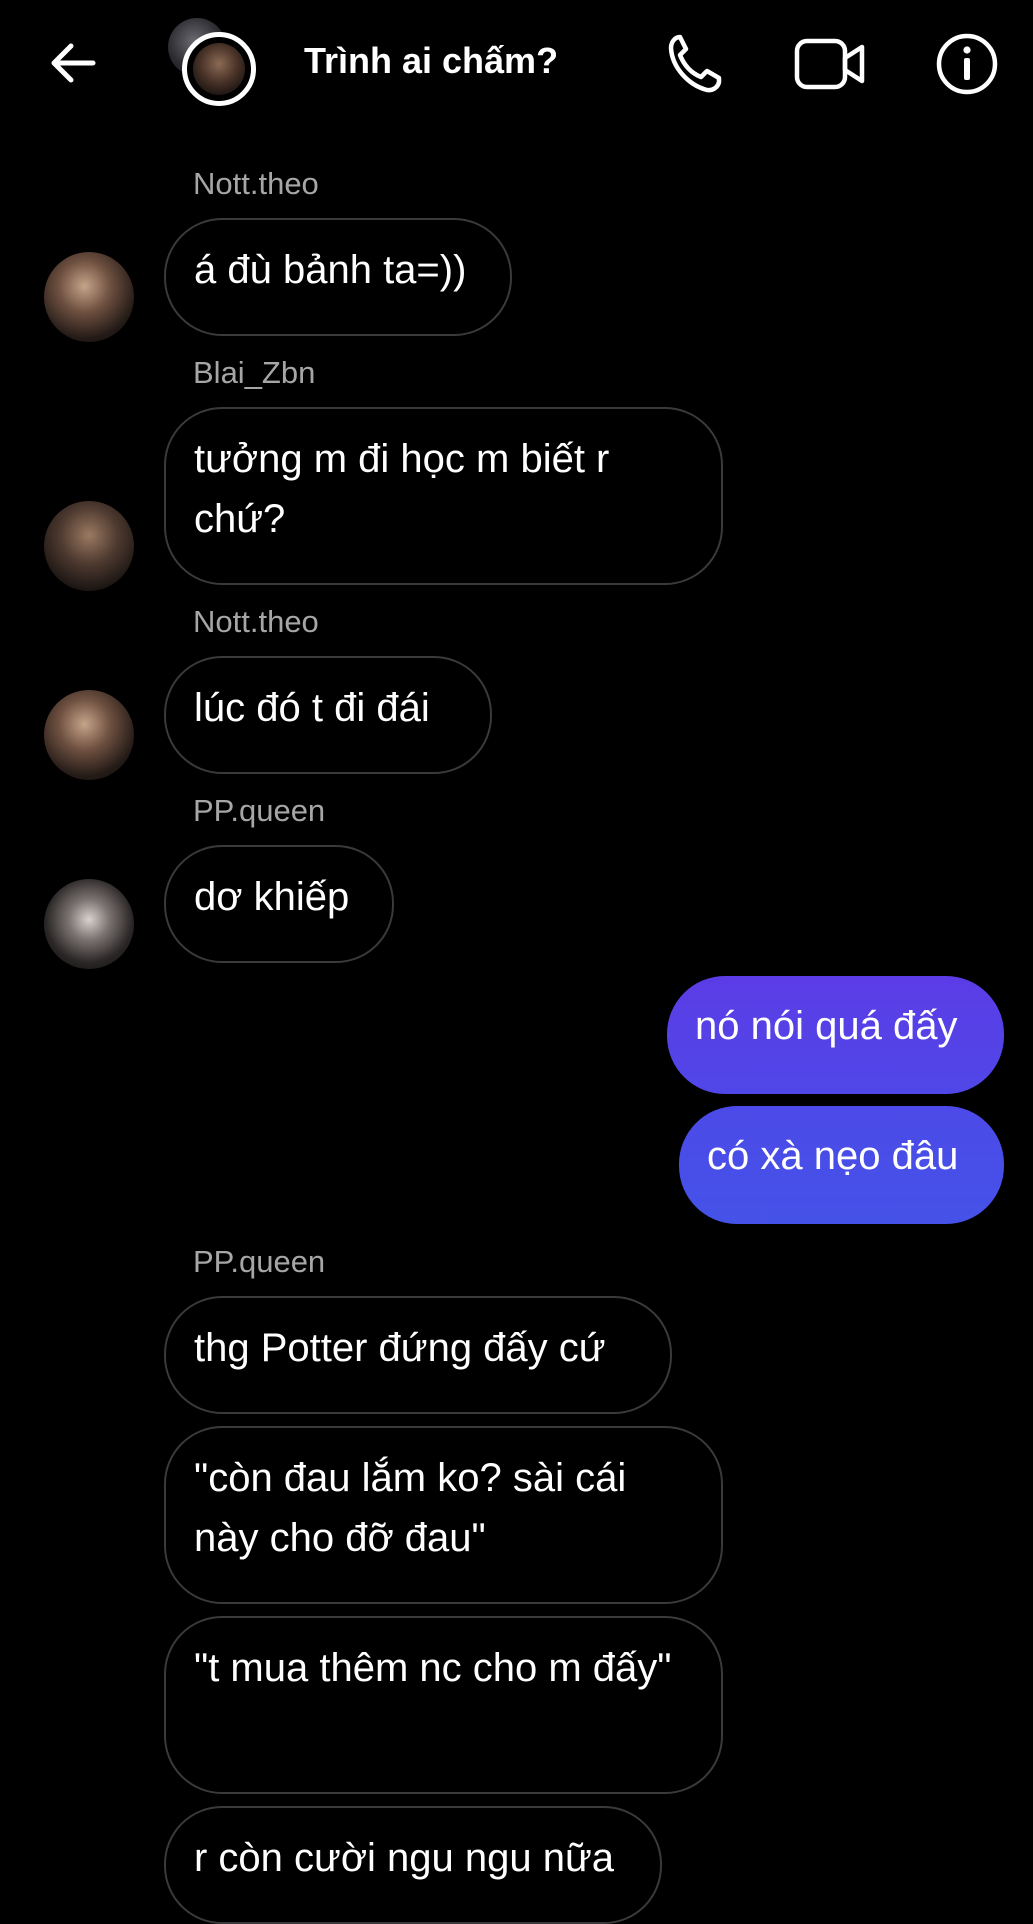 This screenshot has height=1924, width=1033. Describe the element at coordinates (338, 277) in the screenshot. I see `incoming-message-bubble: á đù bảnh ta=))` at that location.